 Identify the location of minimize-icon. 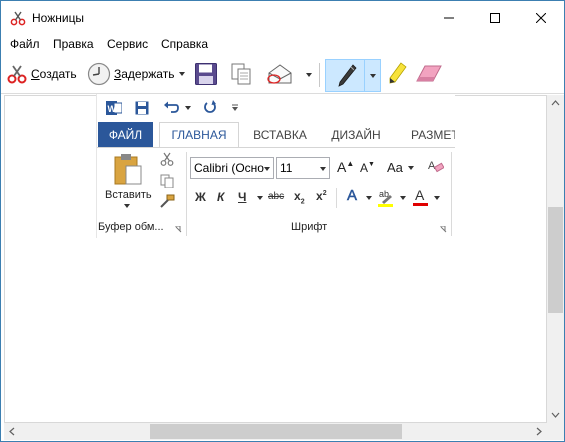
(449, 18).